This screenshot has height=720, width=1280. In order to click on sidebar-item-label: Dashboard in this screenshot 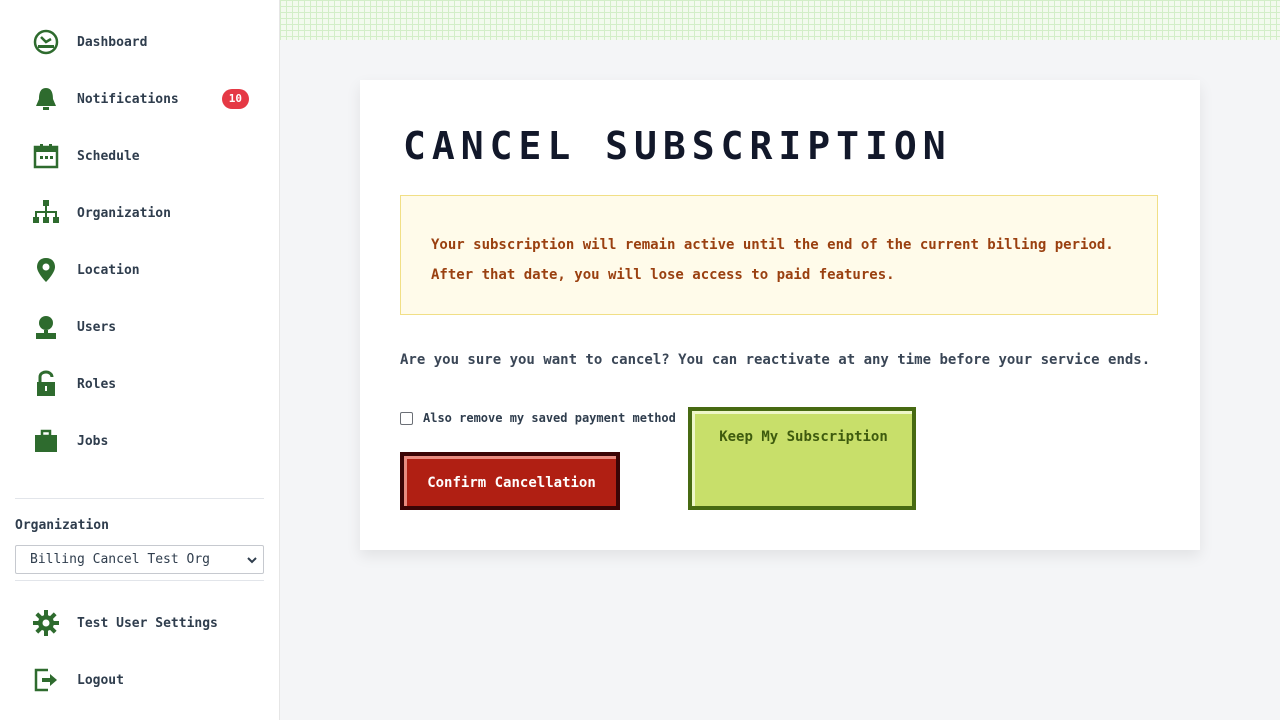, I will do `click(112, 42)`.